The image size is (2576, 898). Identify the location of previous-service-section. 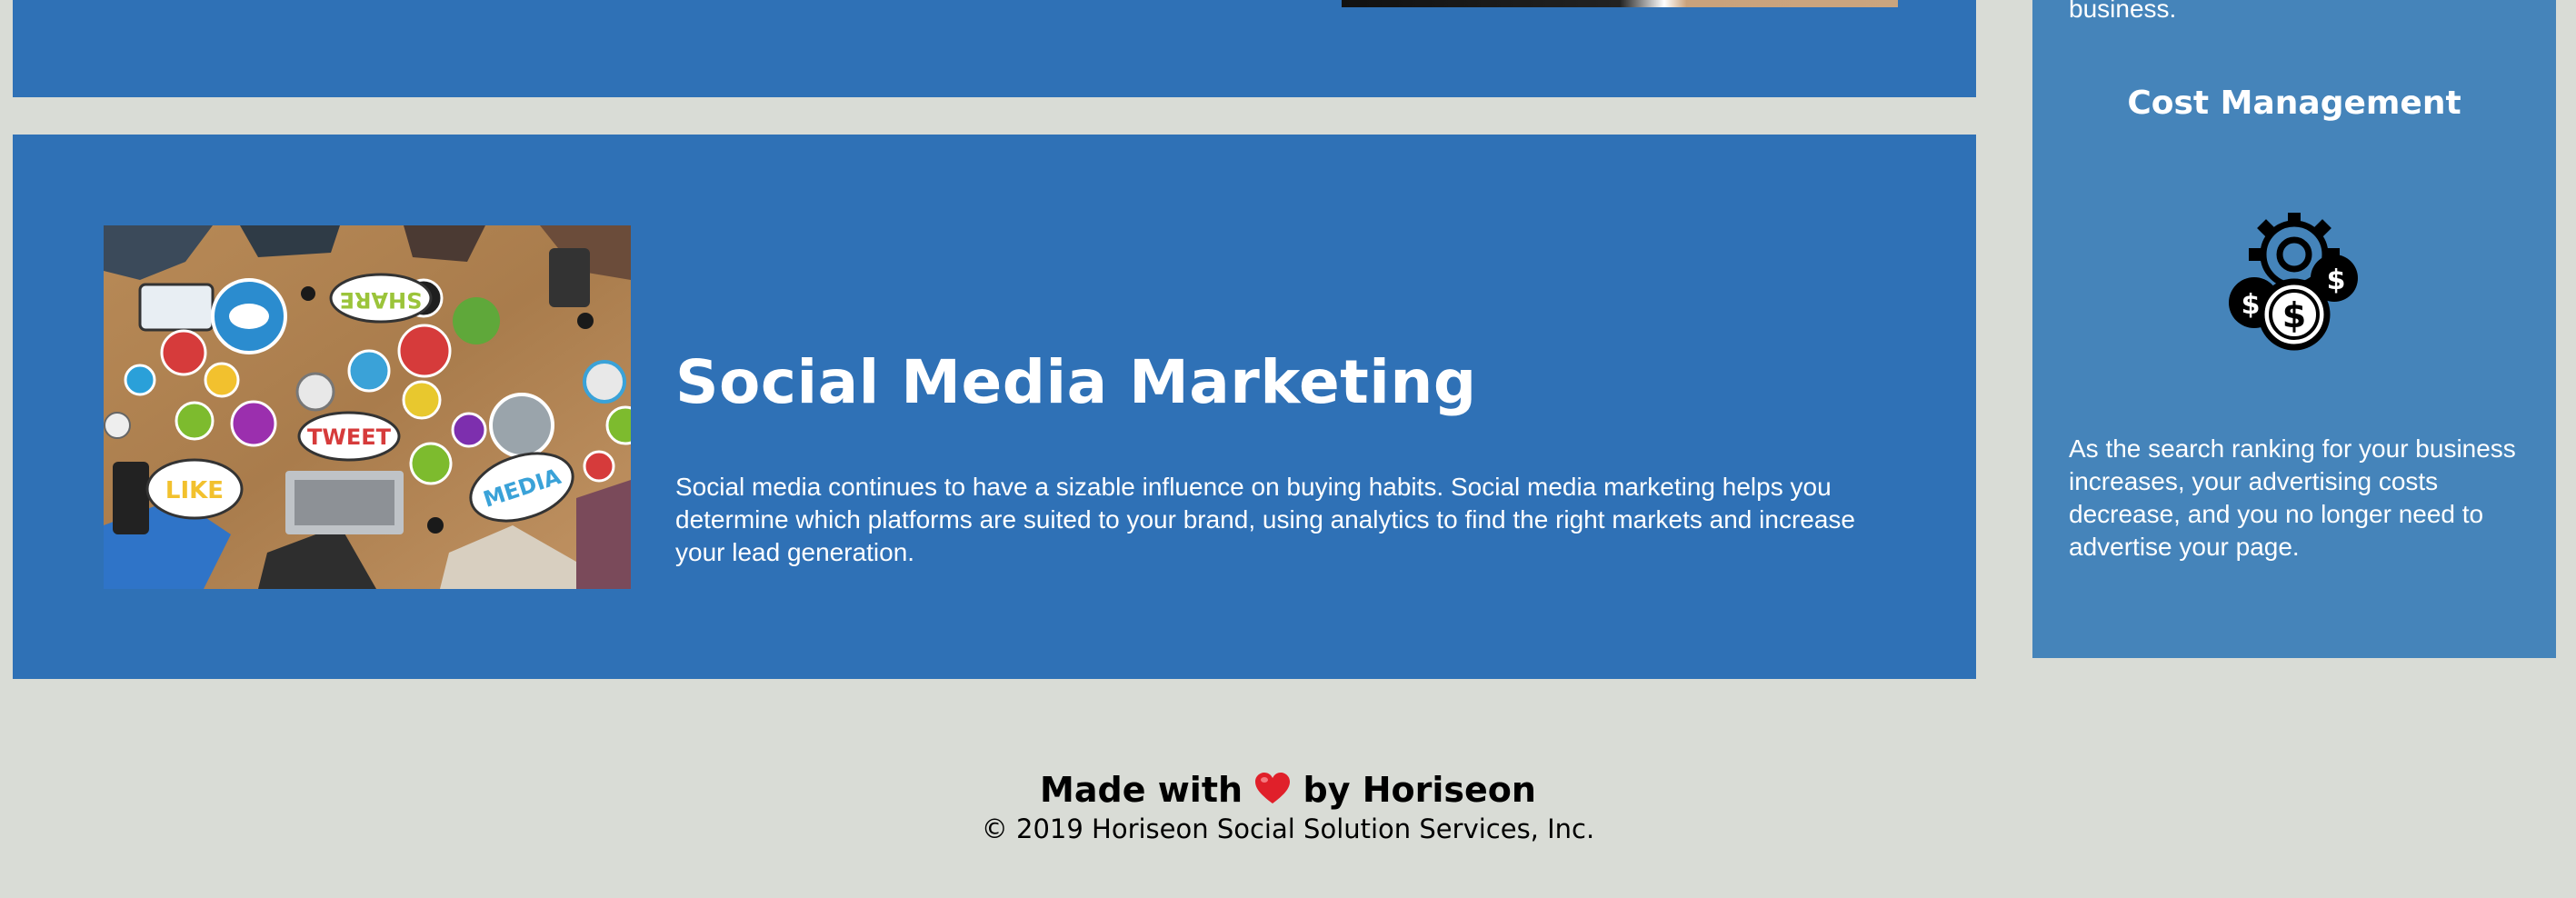
(994, 48).